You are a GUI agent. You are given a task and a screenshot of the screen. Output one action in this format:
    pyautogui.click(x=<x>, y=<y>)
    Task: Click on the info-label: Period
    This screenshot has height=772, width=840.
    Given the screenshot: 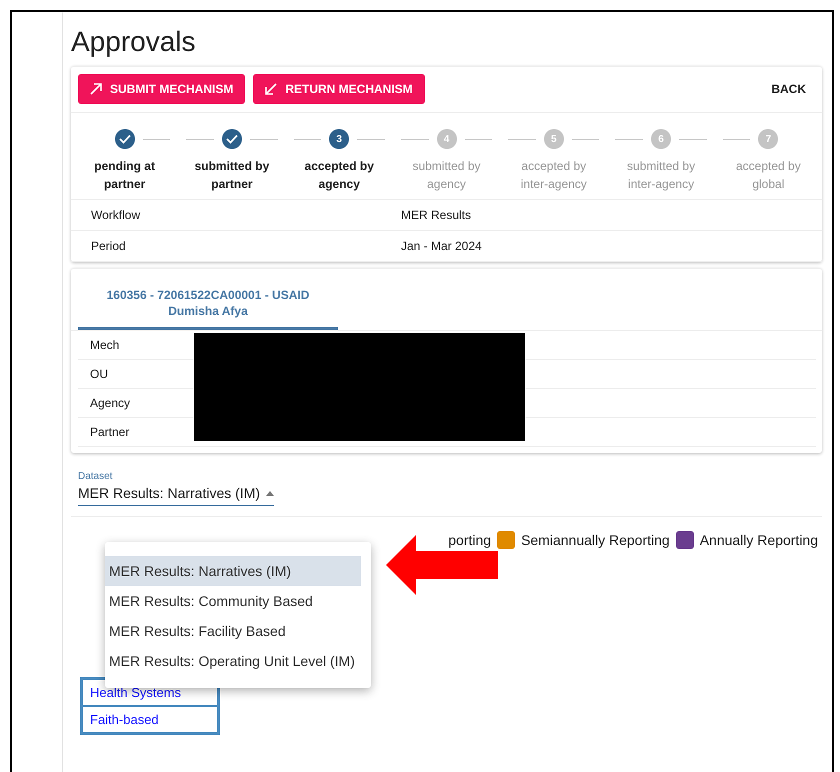 What is the action you would take?
    pyautogui.click(x=109, y=246)
    